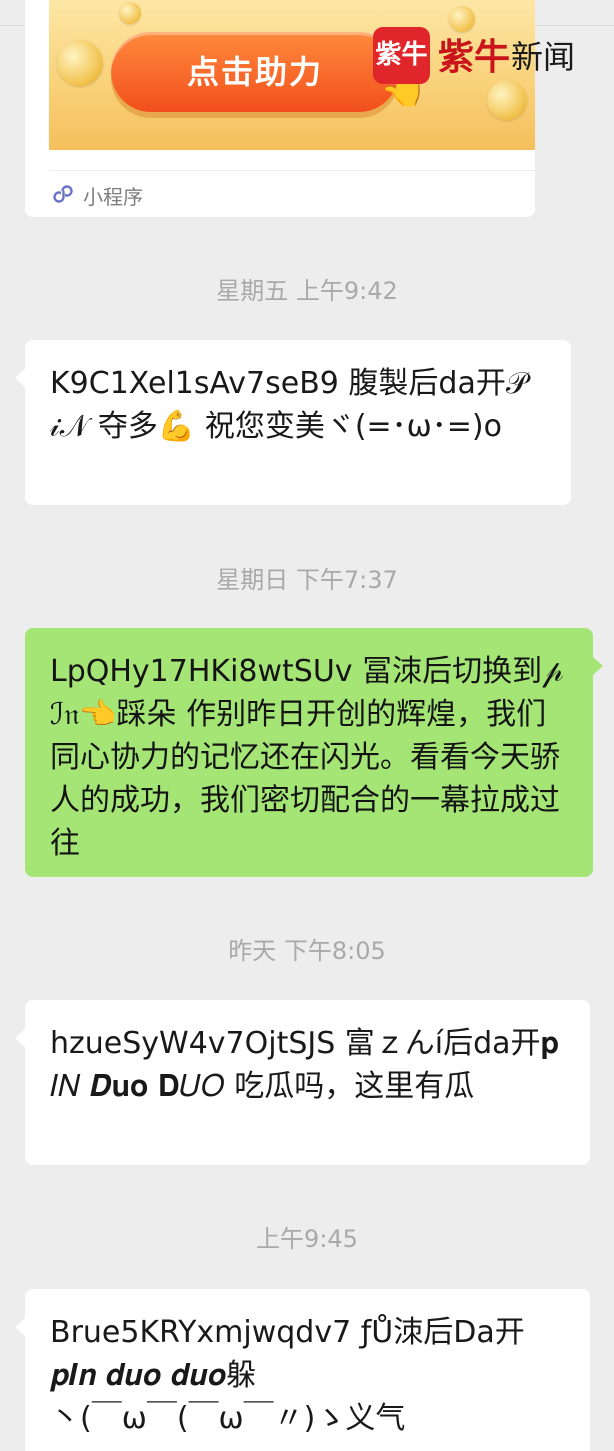 The width and height of the screenshot is (614, 1451). I want to click on card-divider, so click(292, 170).